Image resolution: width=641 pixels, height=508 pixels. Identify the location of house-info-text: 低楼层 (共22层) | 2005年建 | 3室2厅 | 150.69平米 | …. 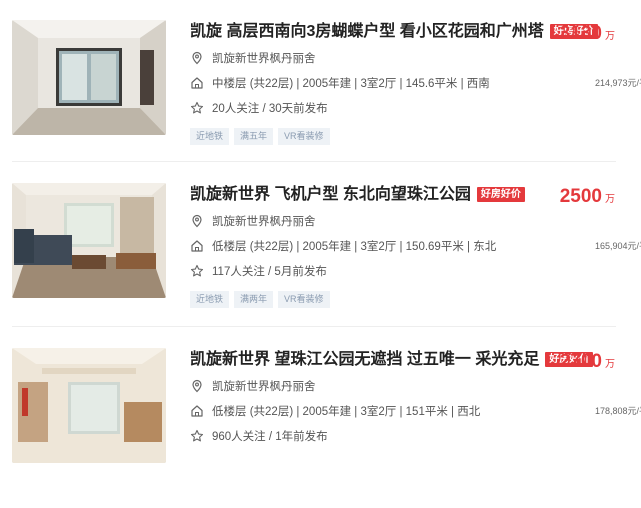
(354, 247).